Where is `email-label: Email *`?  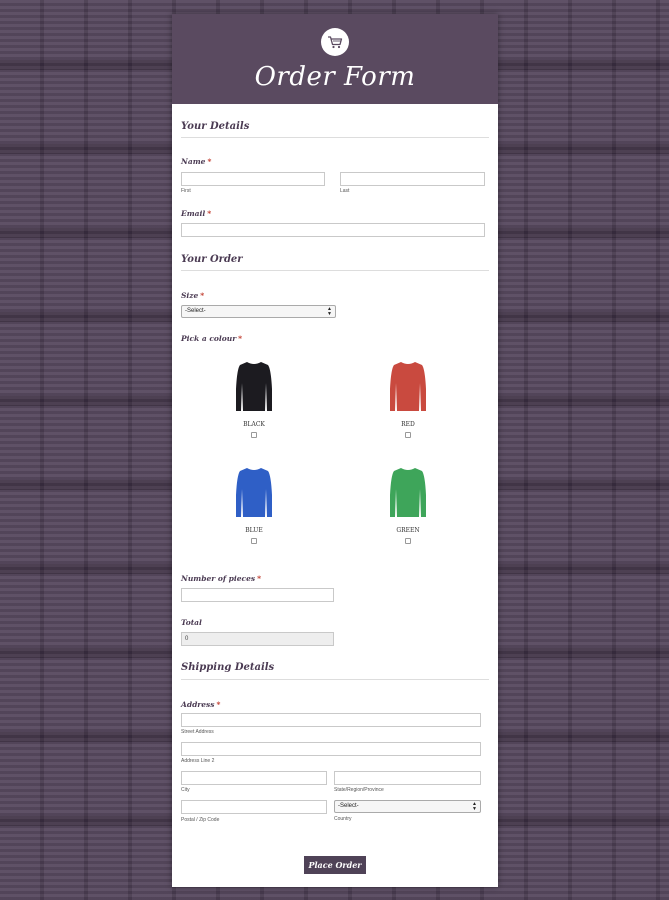
email-label: Email * is located at coordinates (196, 213).